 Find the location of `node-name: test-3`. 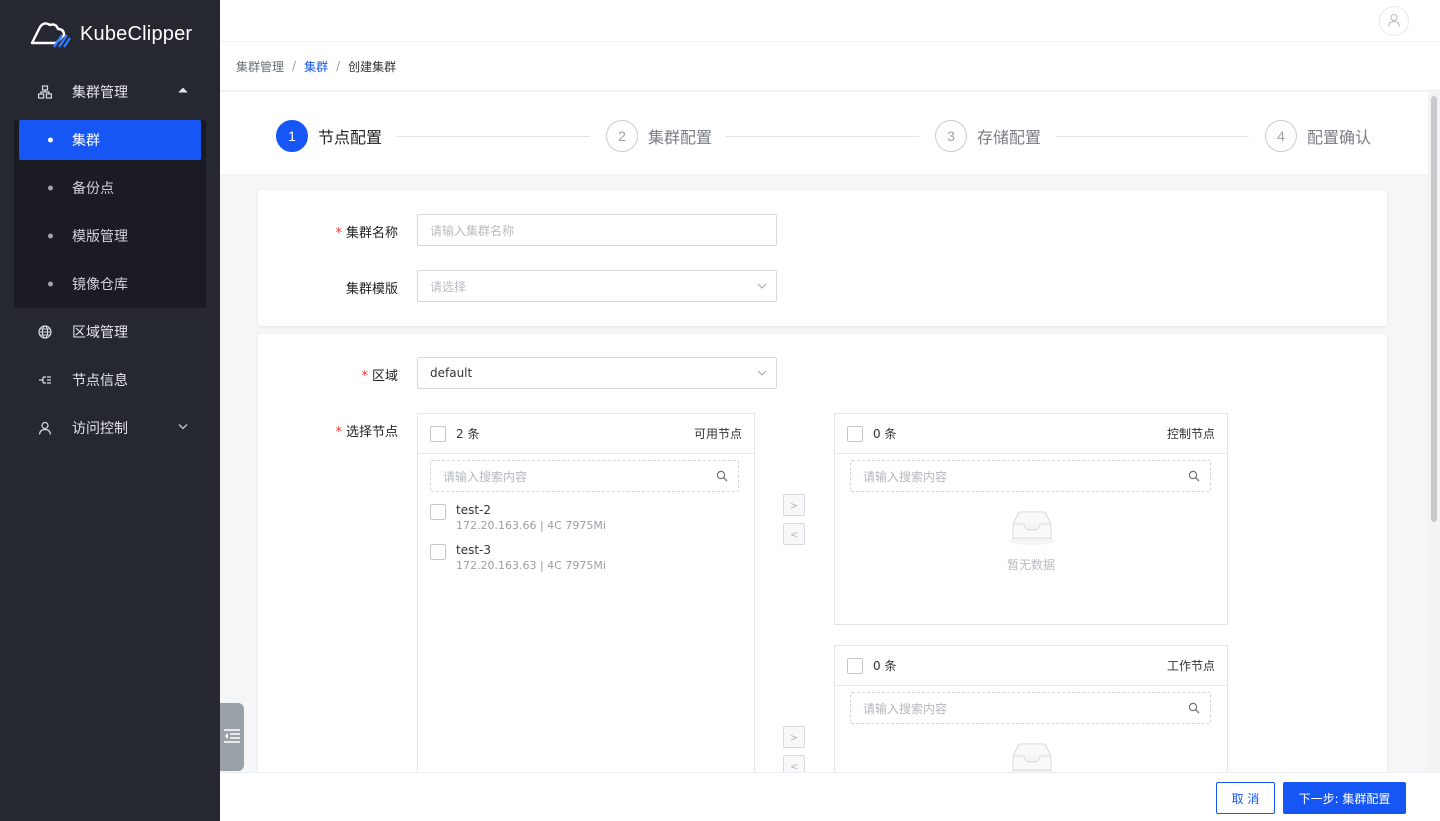

node-name: test-3 is located at coordinates (474, 550).